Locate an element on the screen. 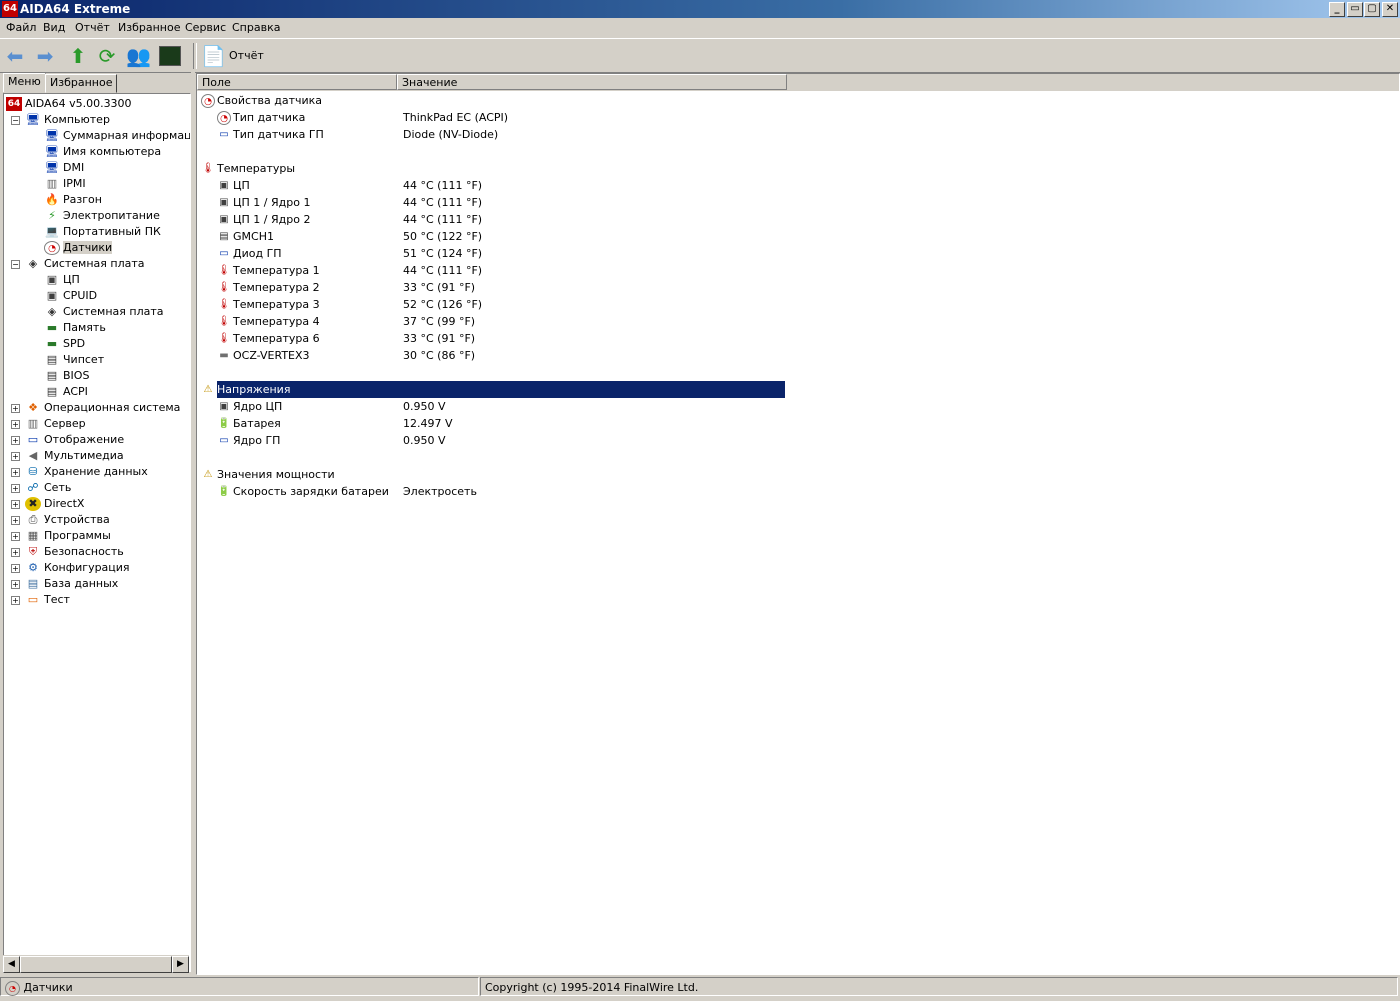 This screenshot has height=1001, width=1400. tree-item: 🖥 DMI is located at coordinates (64, 168).